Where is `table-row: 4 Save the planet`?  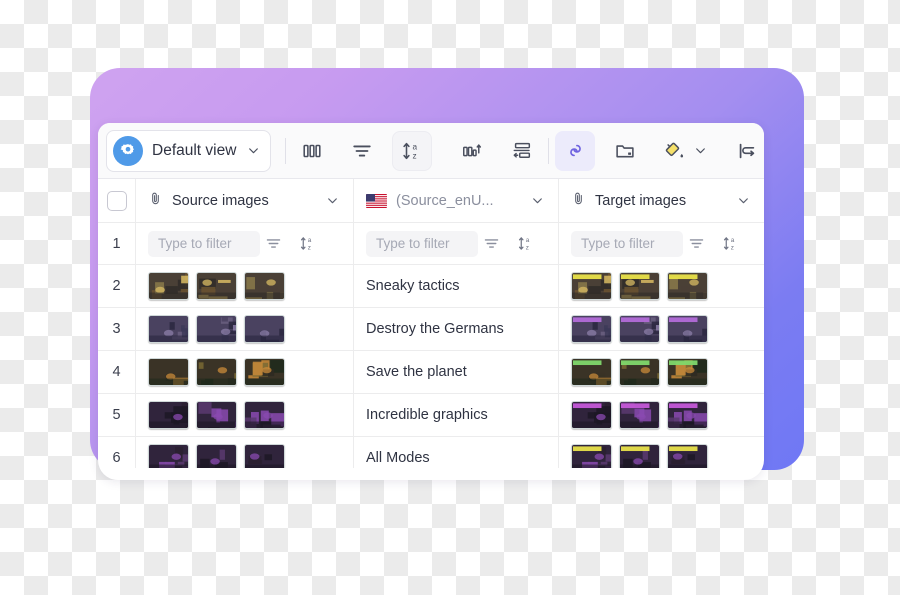
table-row: 4 Save the planet is located at coordinates (431, 372).